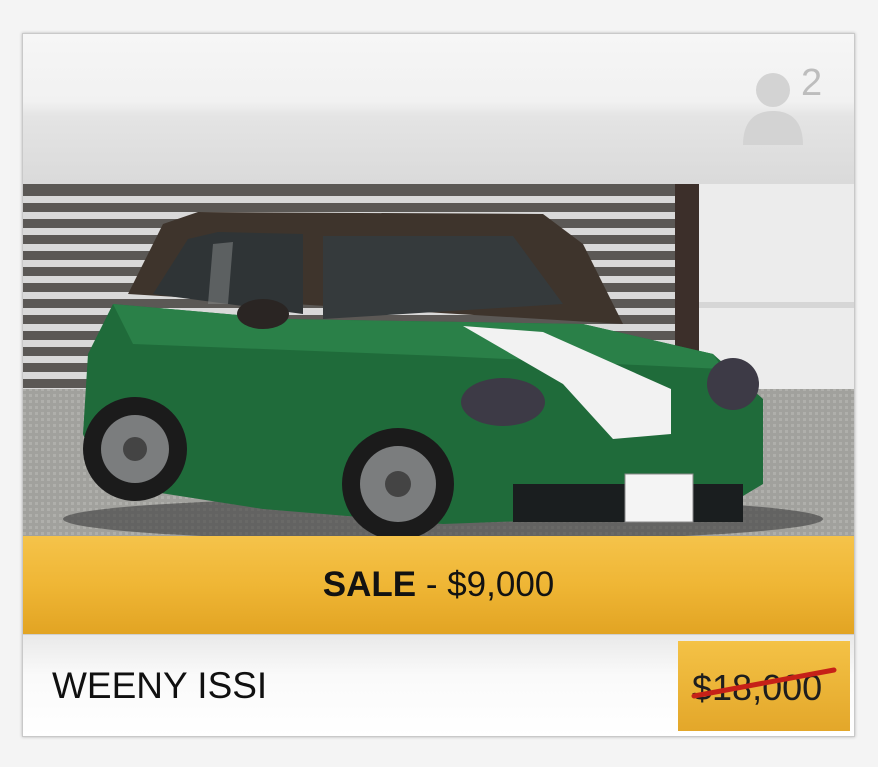 The image size is (878, 767). I want to click on sale-banner: SALE - $9,000, so click(438, 585).